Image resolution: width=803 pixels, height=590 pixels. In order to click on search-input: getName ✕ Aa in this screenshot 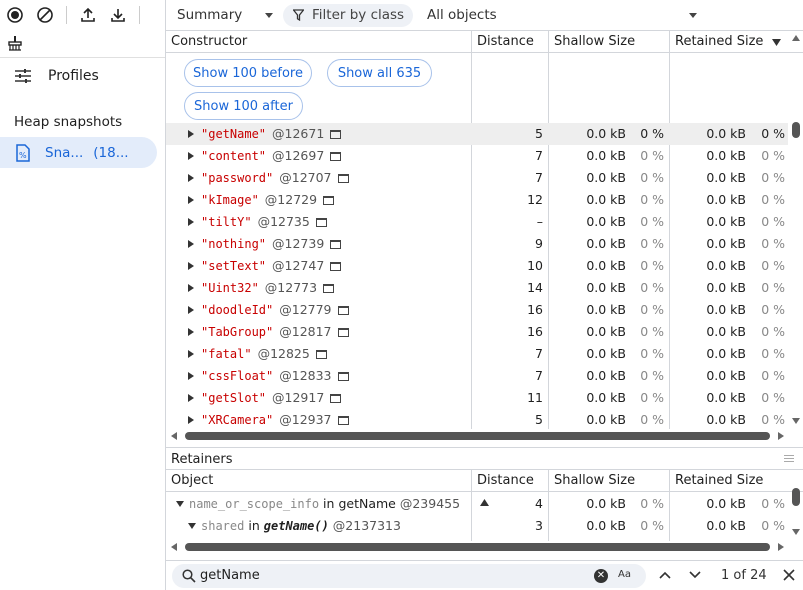, I will do `click(409, 576)`.